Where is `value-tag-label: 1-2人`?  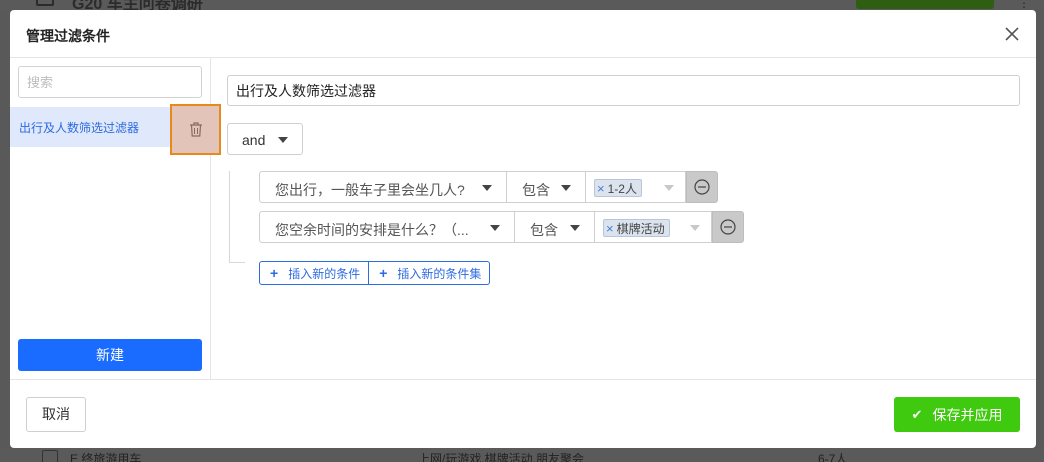 value-tag-label: 1-2人 is located at coordinates (622, 188).